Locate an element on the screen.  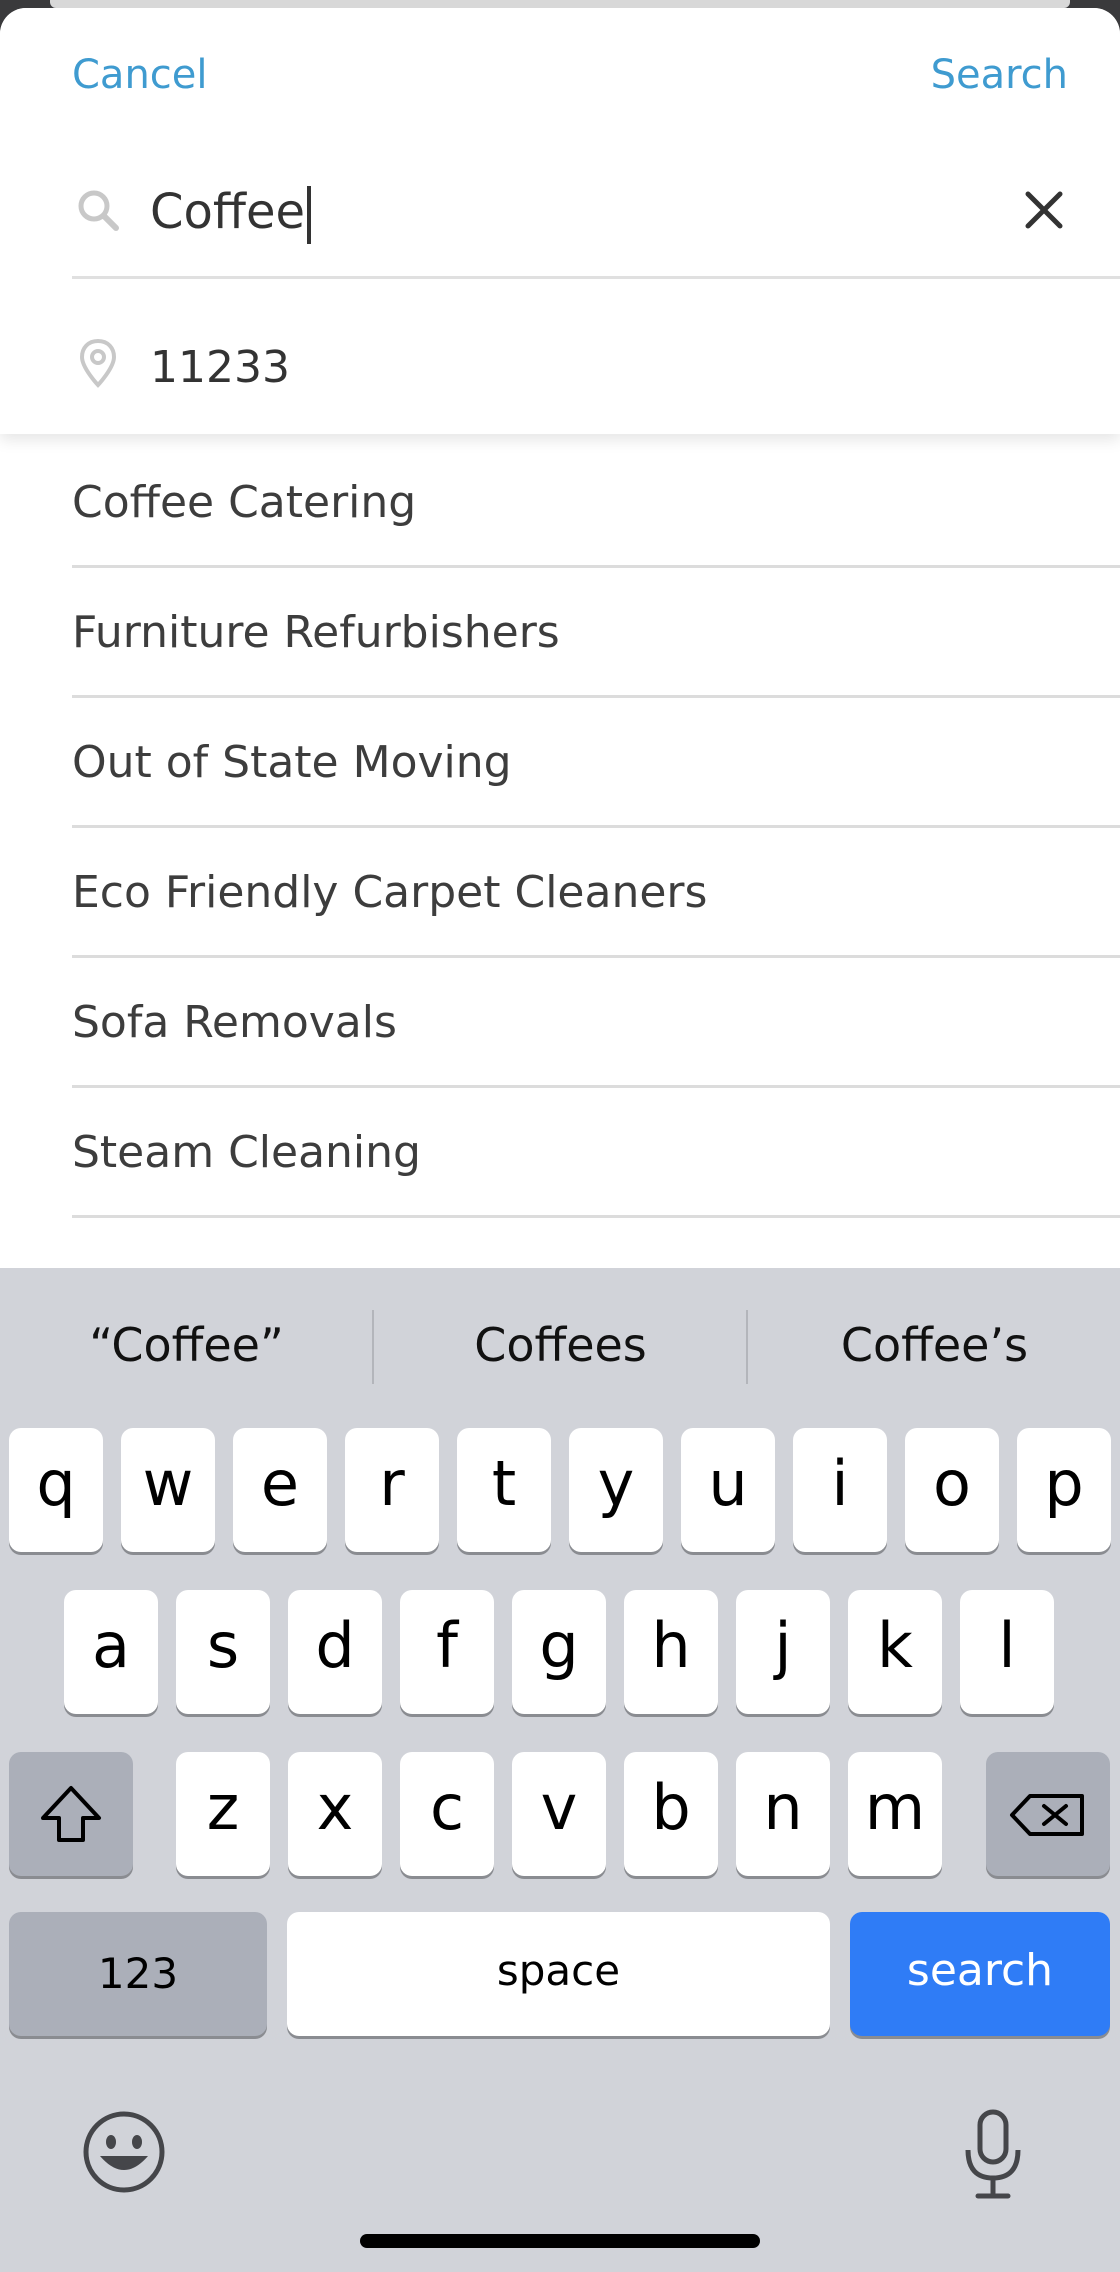
key-v: v is located at coordinates (559, 1814).